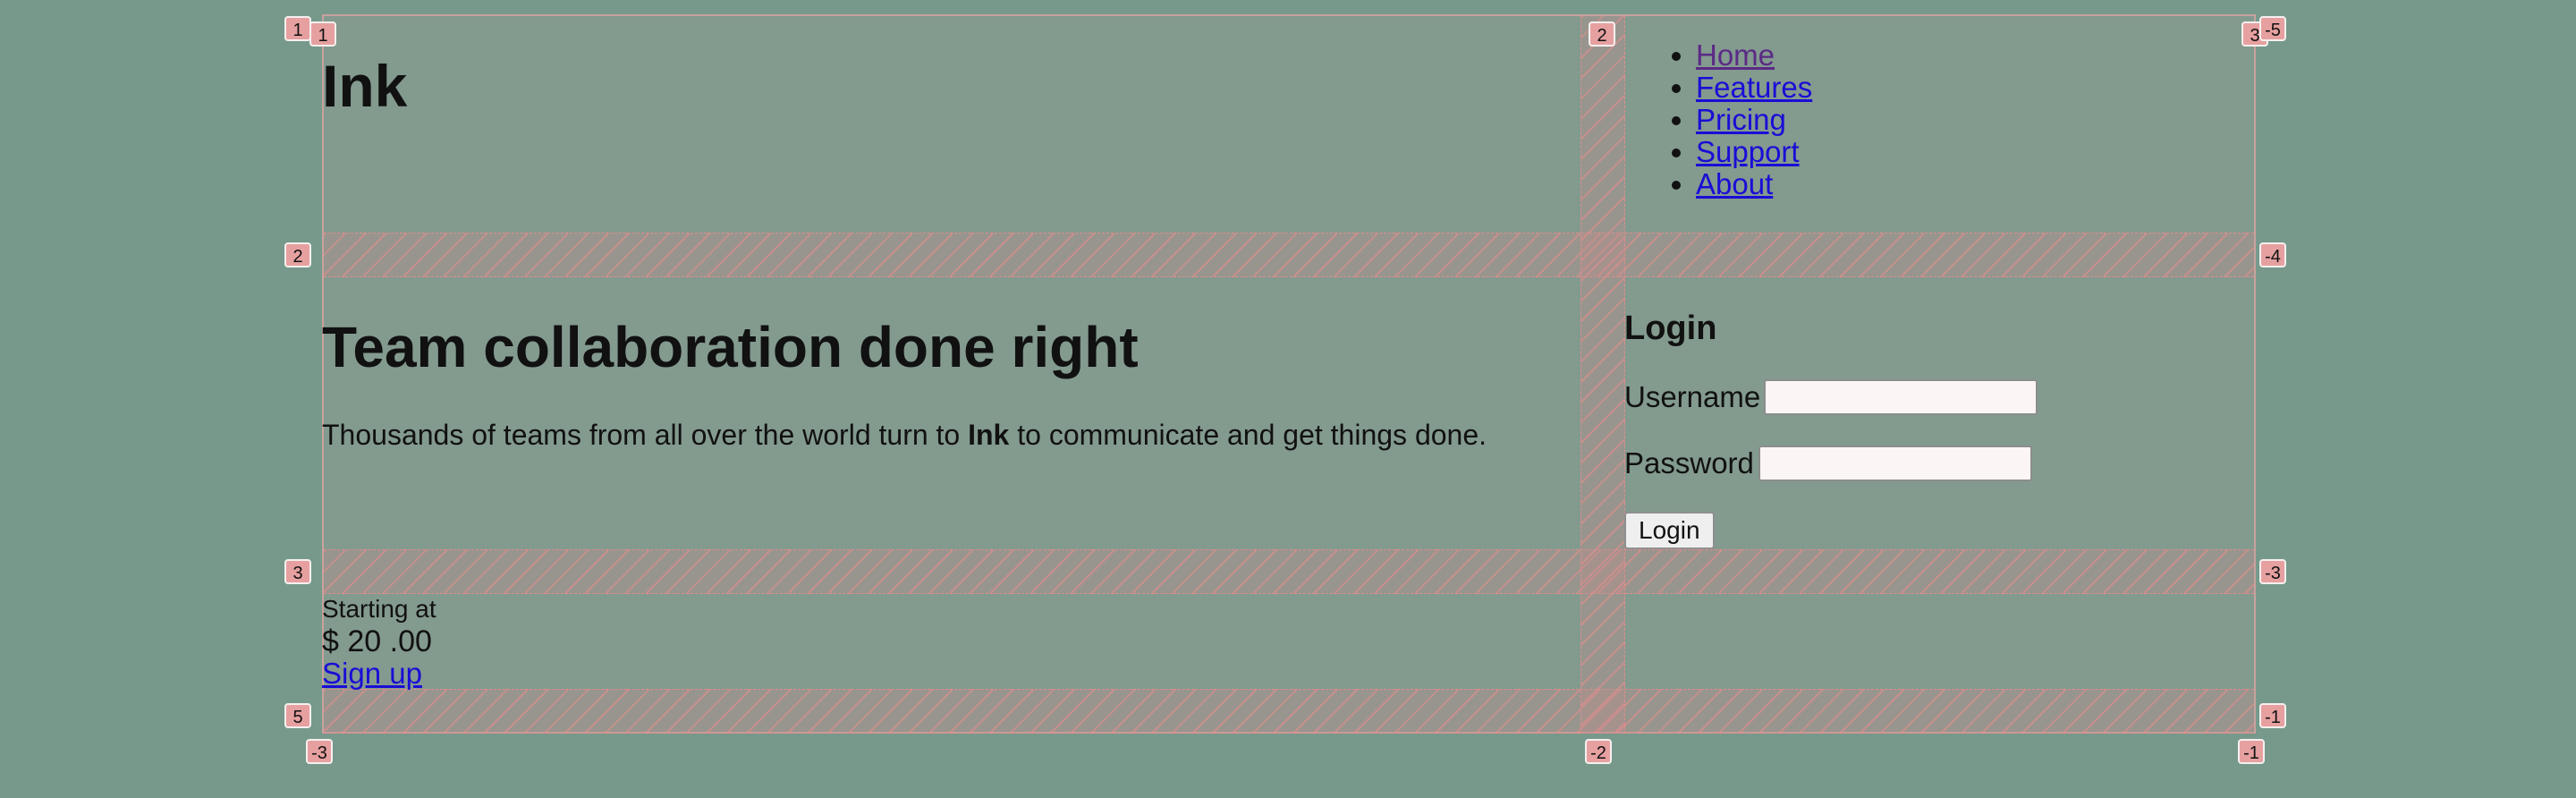  What do you see at coordinates (2272, 715) in the screenshot?
I see `row-line-badge-right-5: -1` at bounding box center [2272, 715].